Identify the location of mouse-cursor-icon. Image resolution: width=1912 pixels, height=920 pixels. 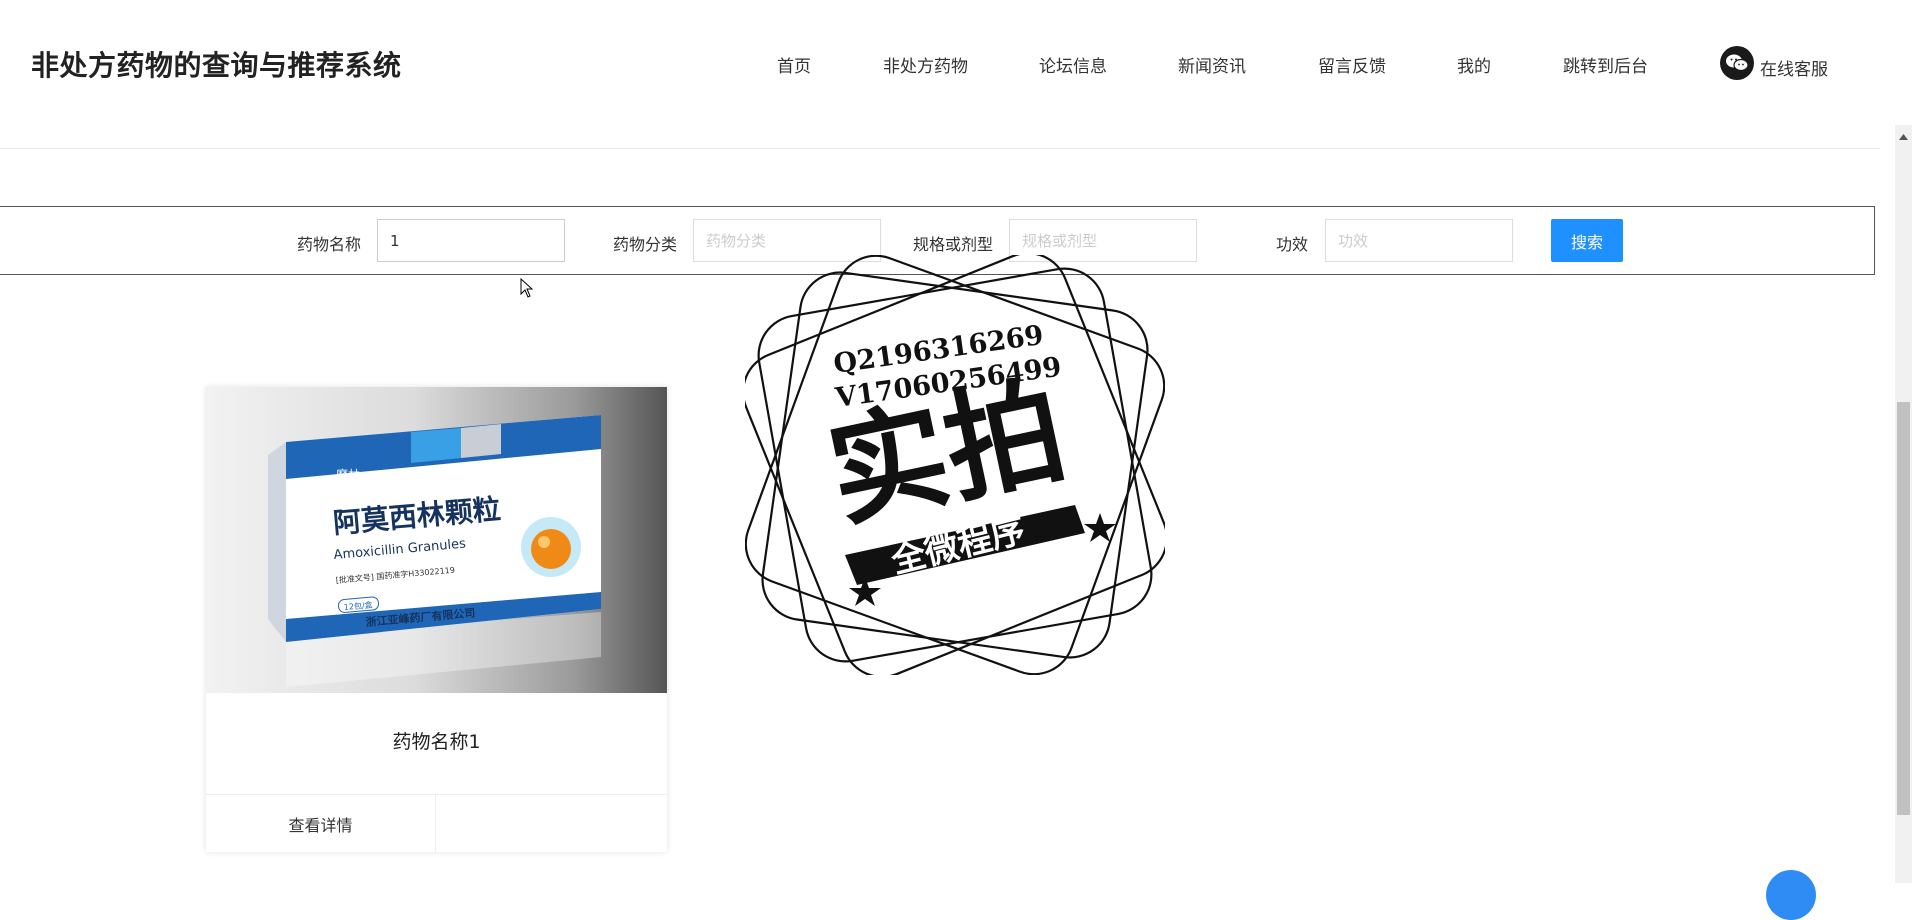
(527, 288).